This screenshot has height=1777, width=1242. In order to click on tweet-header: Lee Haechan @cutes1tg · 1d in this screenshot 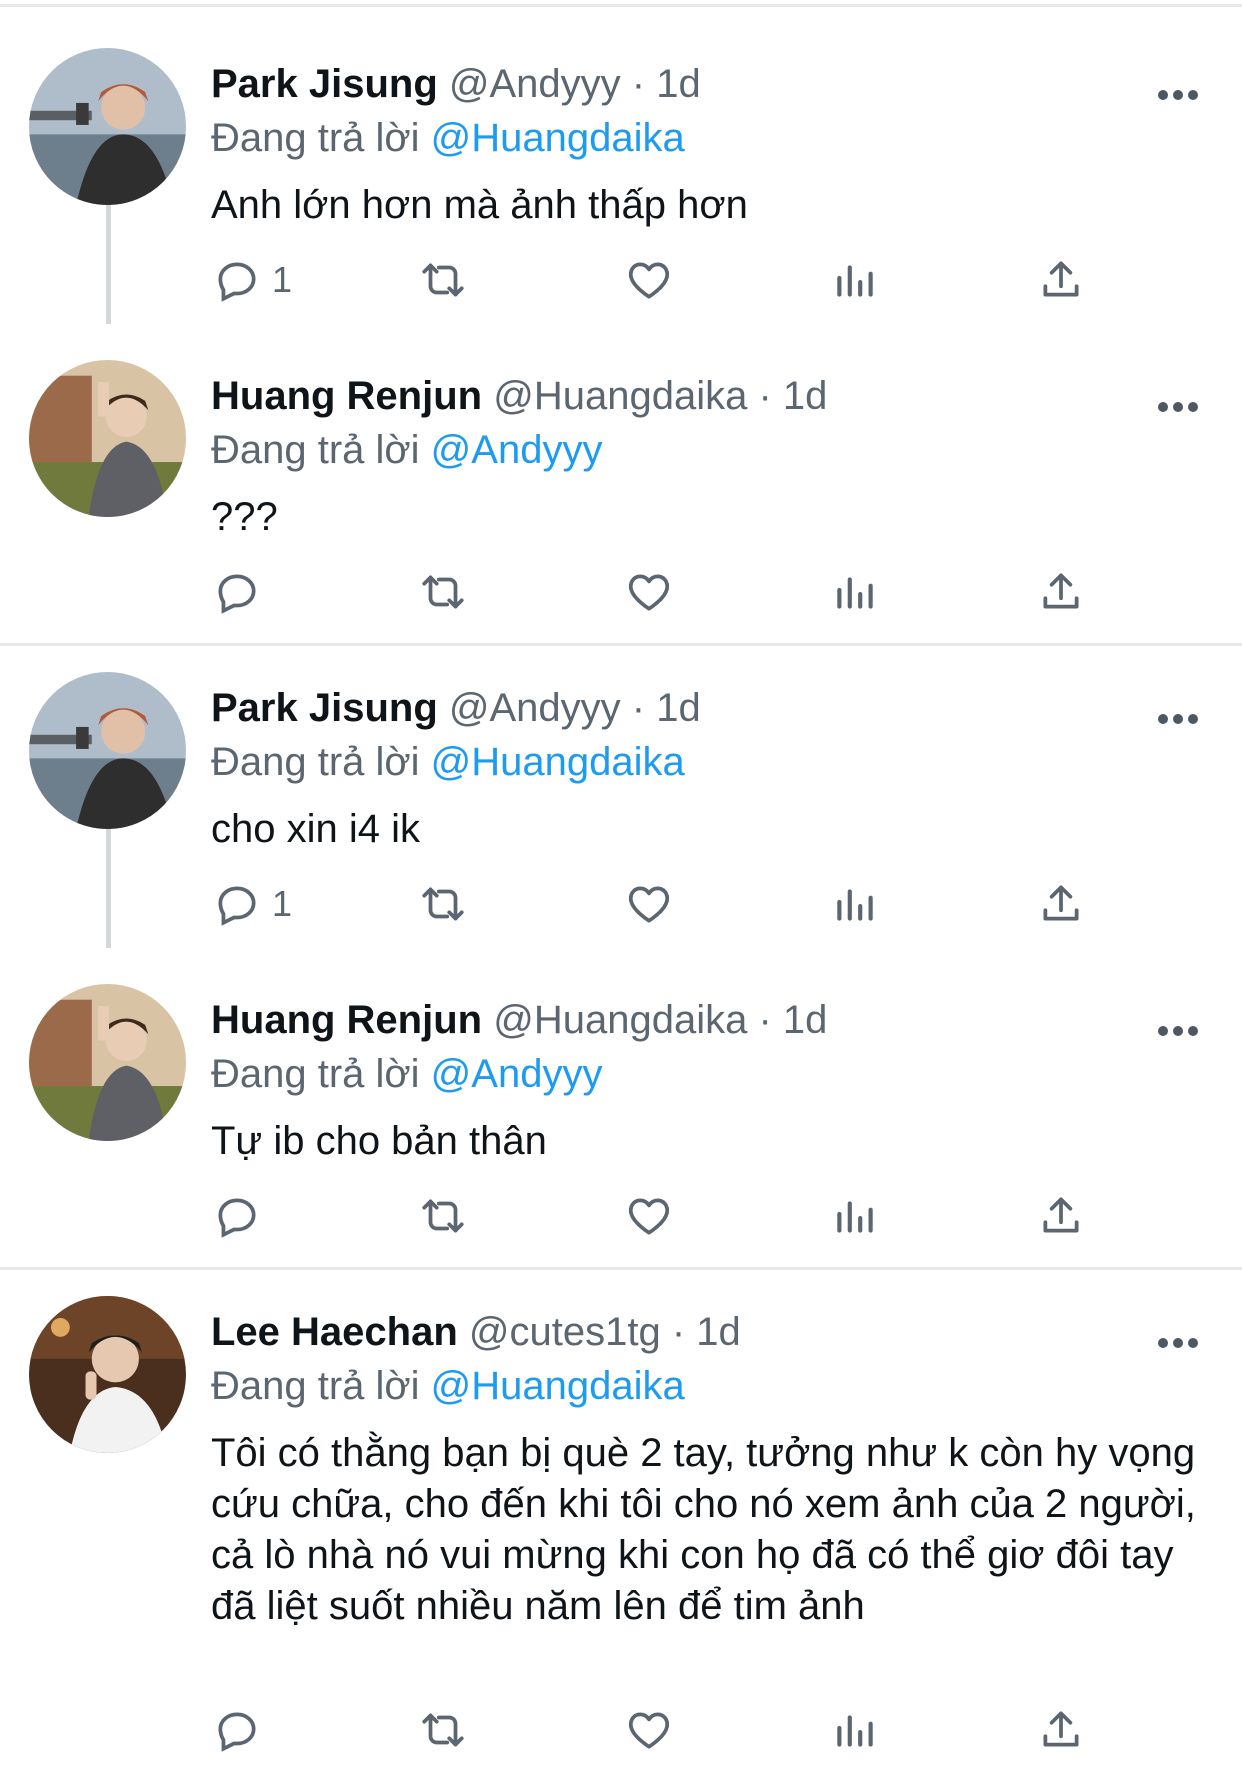, I will do `click(476, 1332)`.